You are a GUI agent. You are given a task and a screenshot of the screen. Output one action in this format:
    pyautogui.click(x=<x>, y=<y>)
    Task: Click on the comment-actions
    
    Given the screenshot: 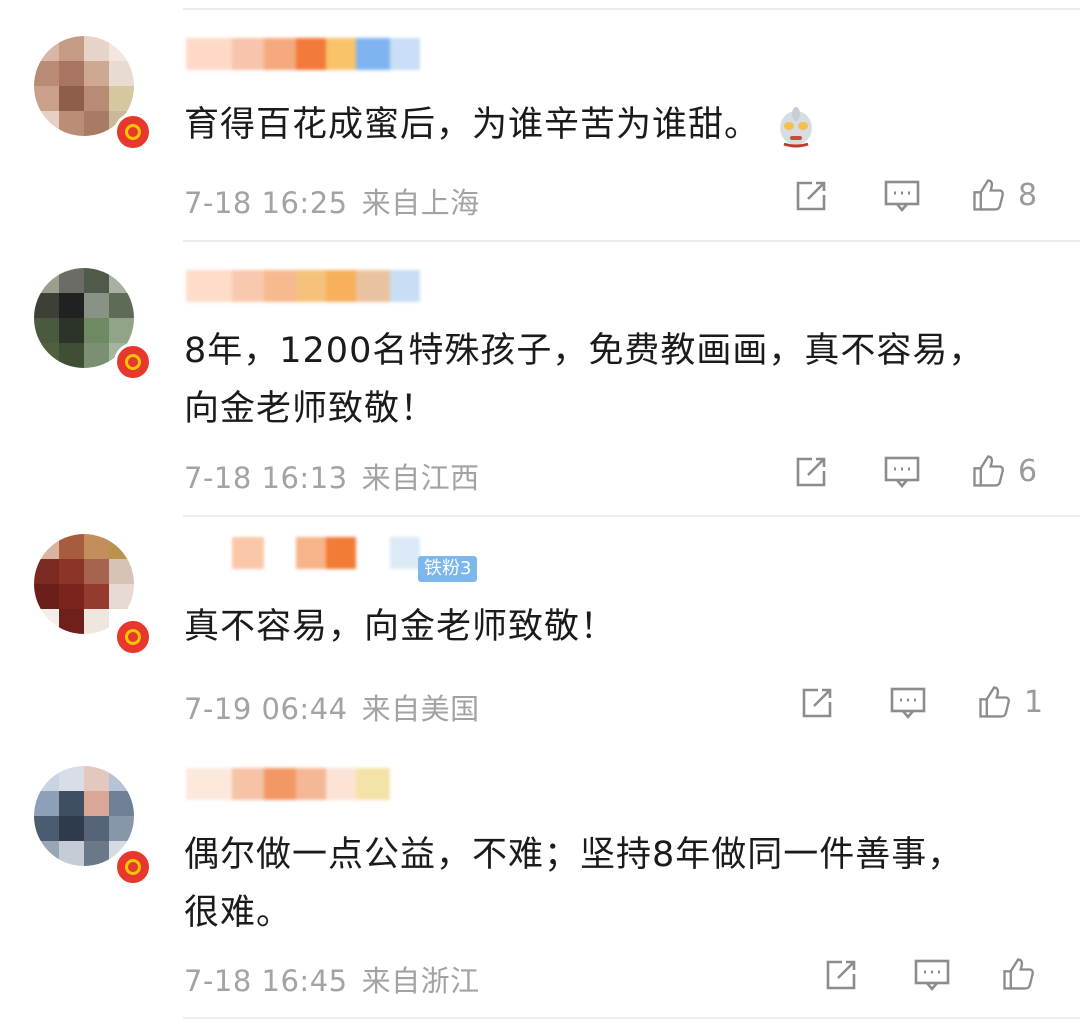 What is the action you would take?
    pyautogui.click(x=935, y=974)
    